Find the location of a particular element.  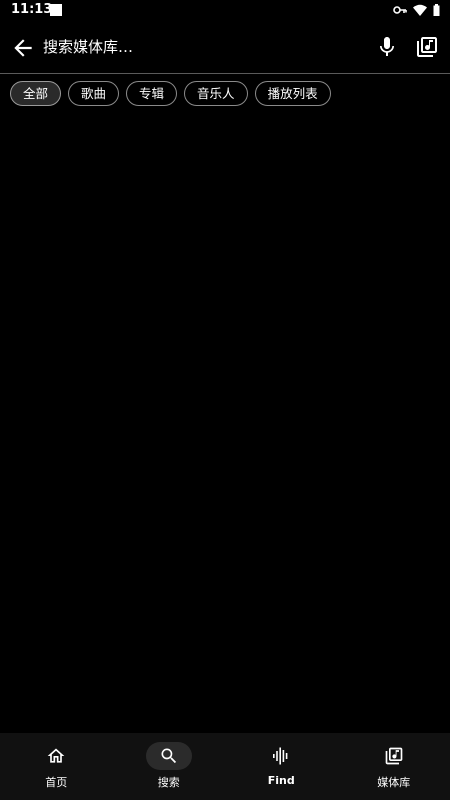

chip-songs: 歌曲 is located at coordinates (94, 93).